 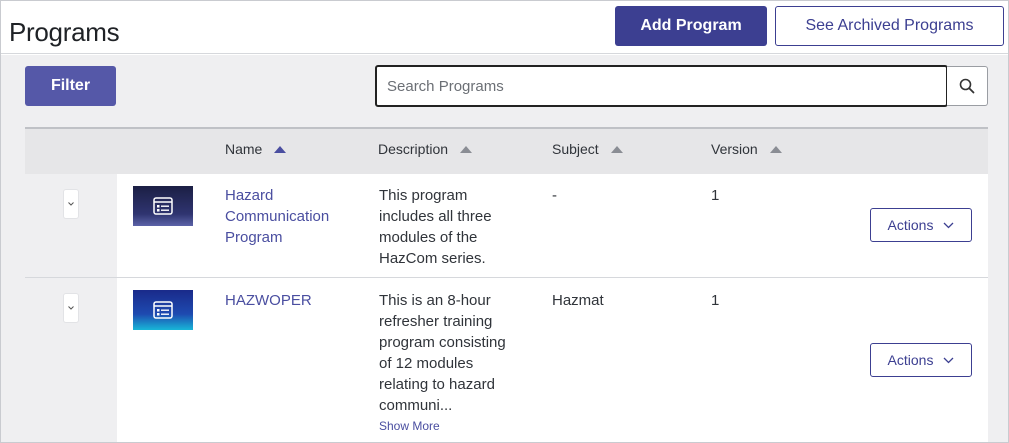 I want to click on search-button, so click(x=967, y=86).